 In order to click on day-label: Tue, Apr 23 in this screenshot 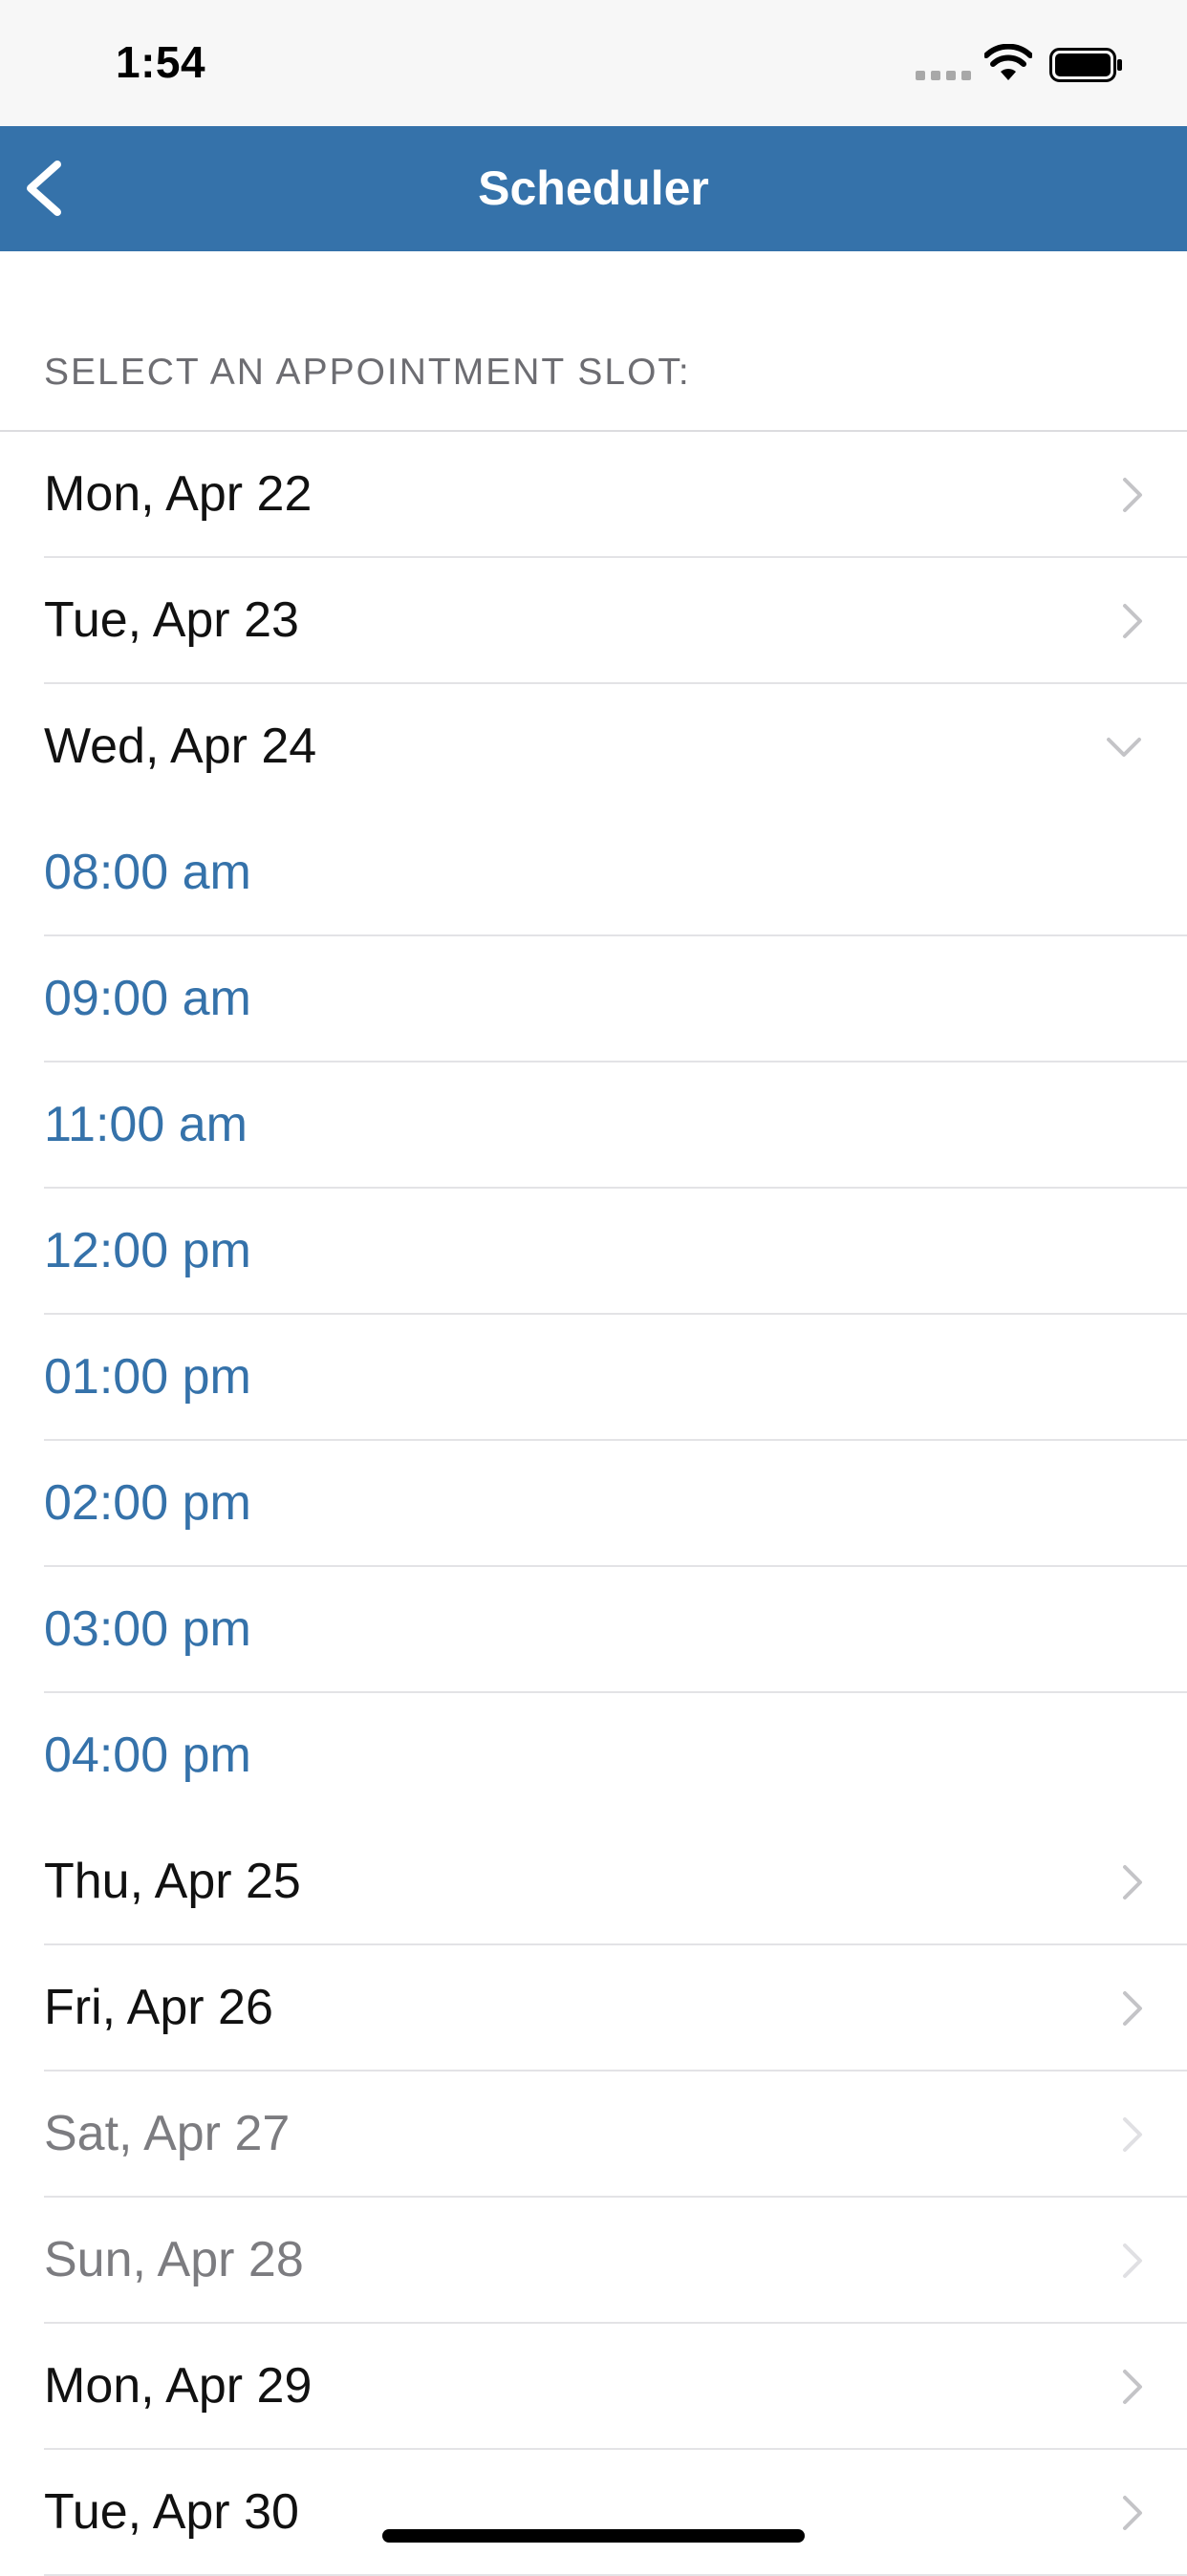, I will do `click(171, 620)`.